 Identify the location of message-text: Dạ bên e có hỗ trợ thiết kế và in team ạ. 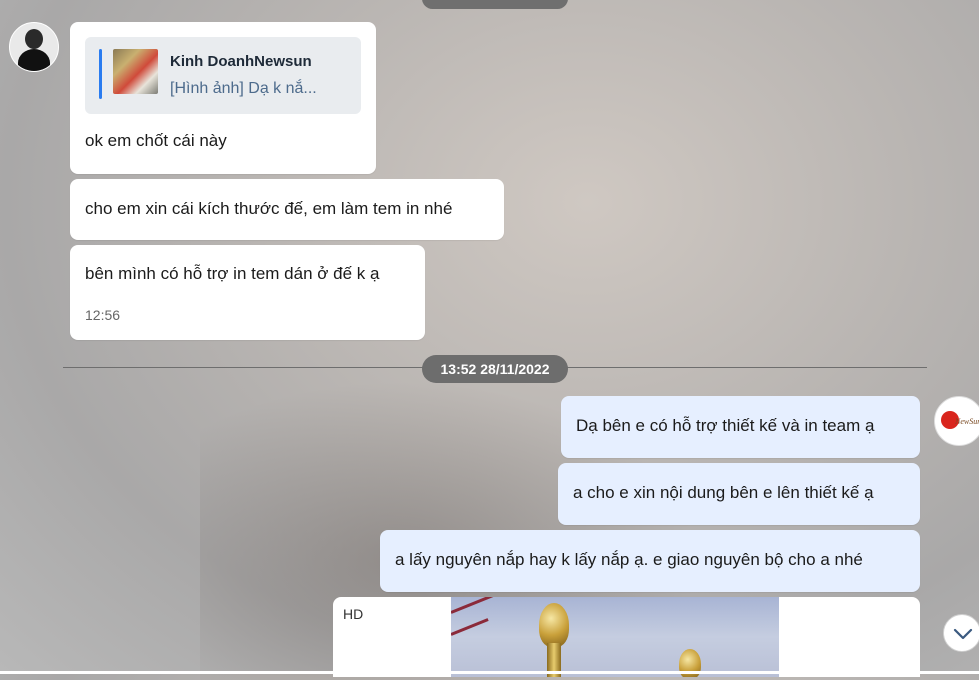
(725, 425).